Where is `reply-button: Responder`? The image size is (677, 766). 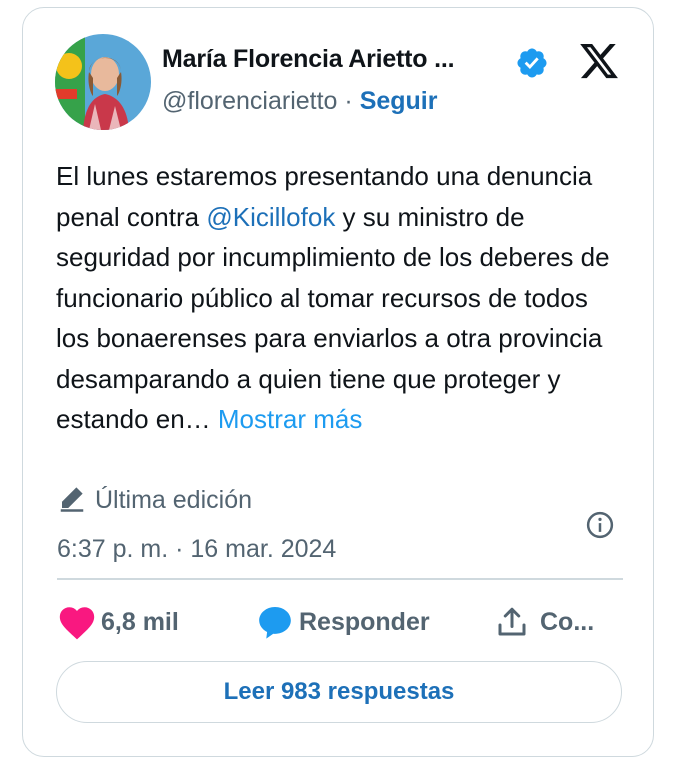
reply-button: Responder is located at coordinates (342, 622).